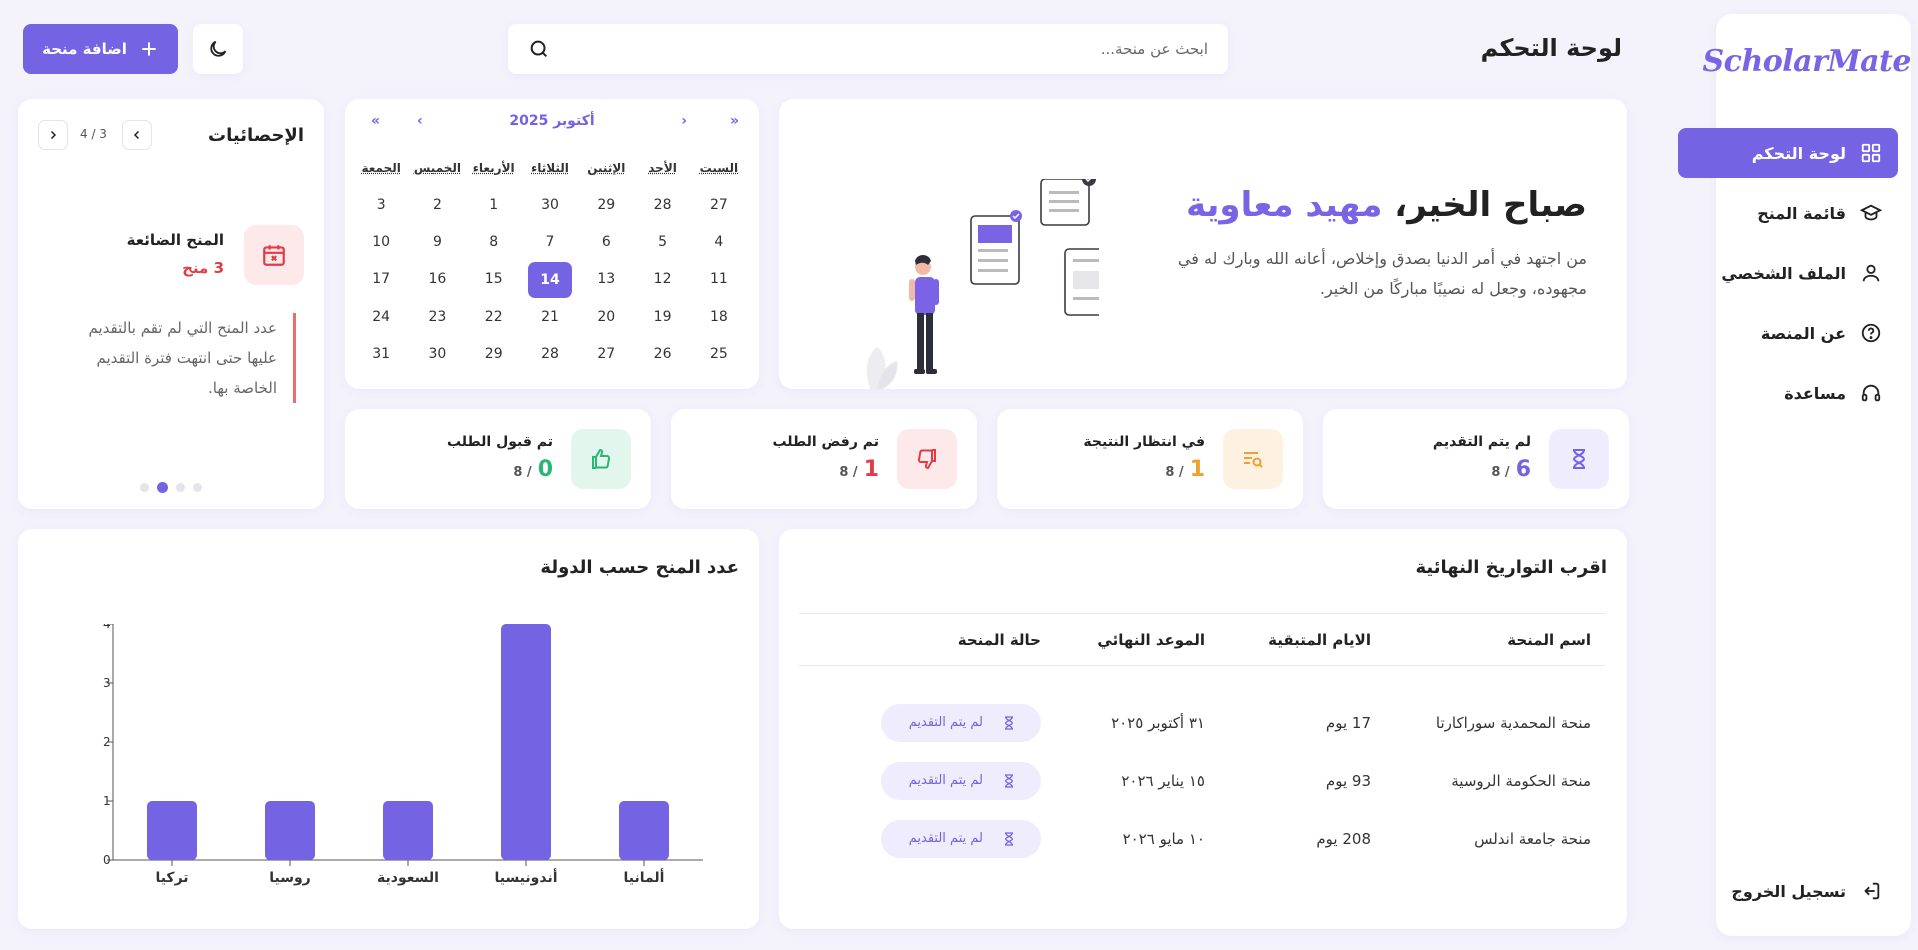  Describe the element at coordinates (1490, 205) in the screenshot. I see `greeting-text: صباح الخير،` at that location.